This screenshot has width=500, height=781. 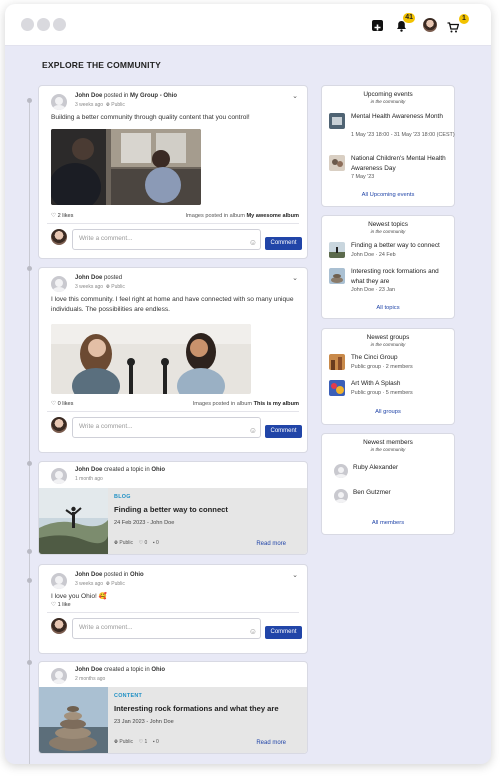 What do you see at coordinates (388, 308) in the screenshot?
I see `all-topics-link: All topics` at bounding box center [388, 308].